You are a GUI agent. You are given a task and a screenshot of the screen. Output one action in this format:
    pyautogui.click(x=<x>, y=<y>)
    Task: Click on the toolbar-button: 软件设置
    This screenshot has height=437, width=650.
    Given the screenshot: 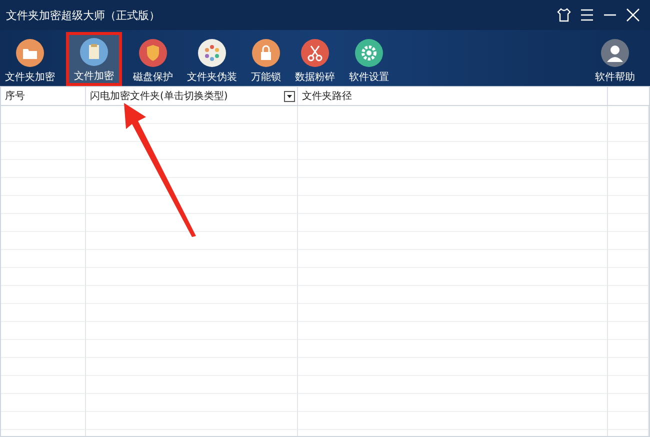 What is the action you would take?
    pyautogui.click(x=369, y=59)
    